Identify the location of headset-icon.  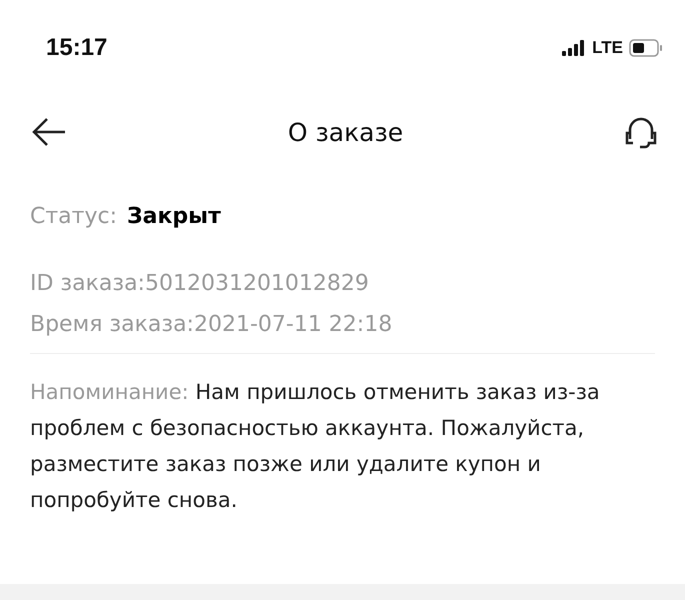
(641, 132).